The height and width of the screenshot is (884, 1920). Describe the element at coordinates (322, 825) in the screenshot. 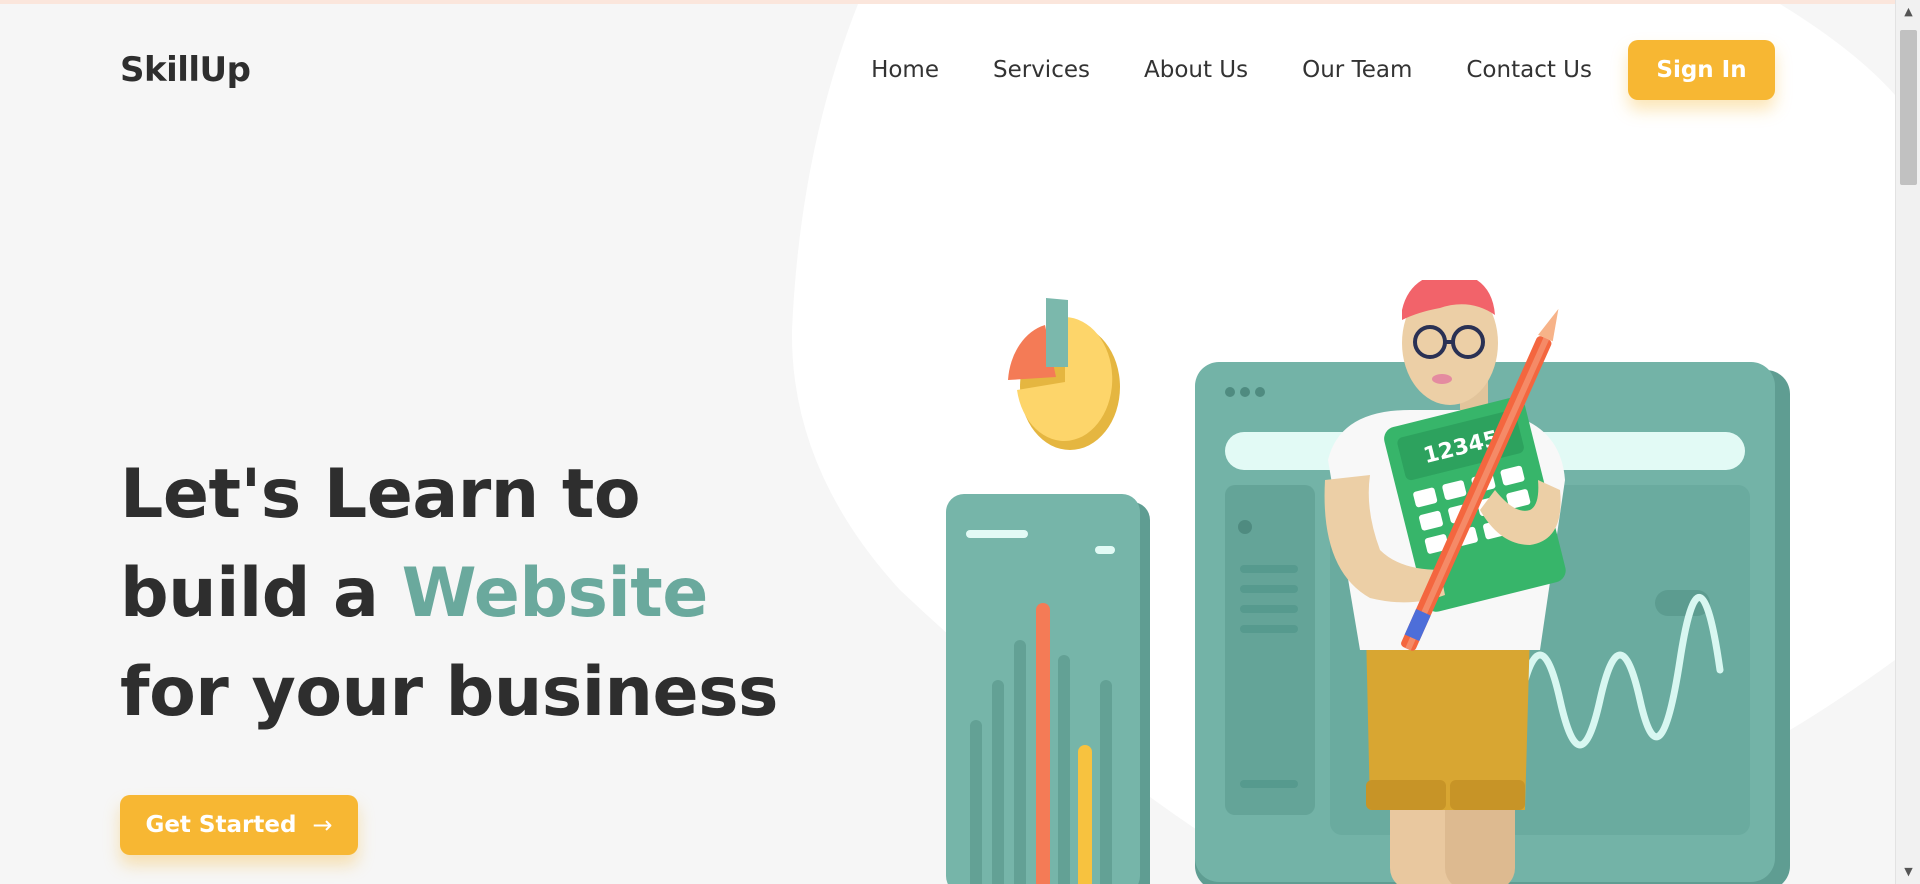

I see `arrow-right-icon: →` at that location.